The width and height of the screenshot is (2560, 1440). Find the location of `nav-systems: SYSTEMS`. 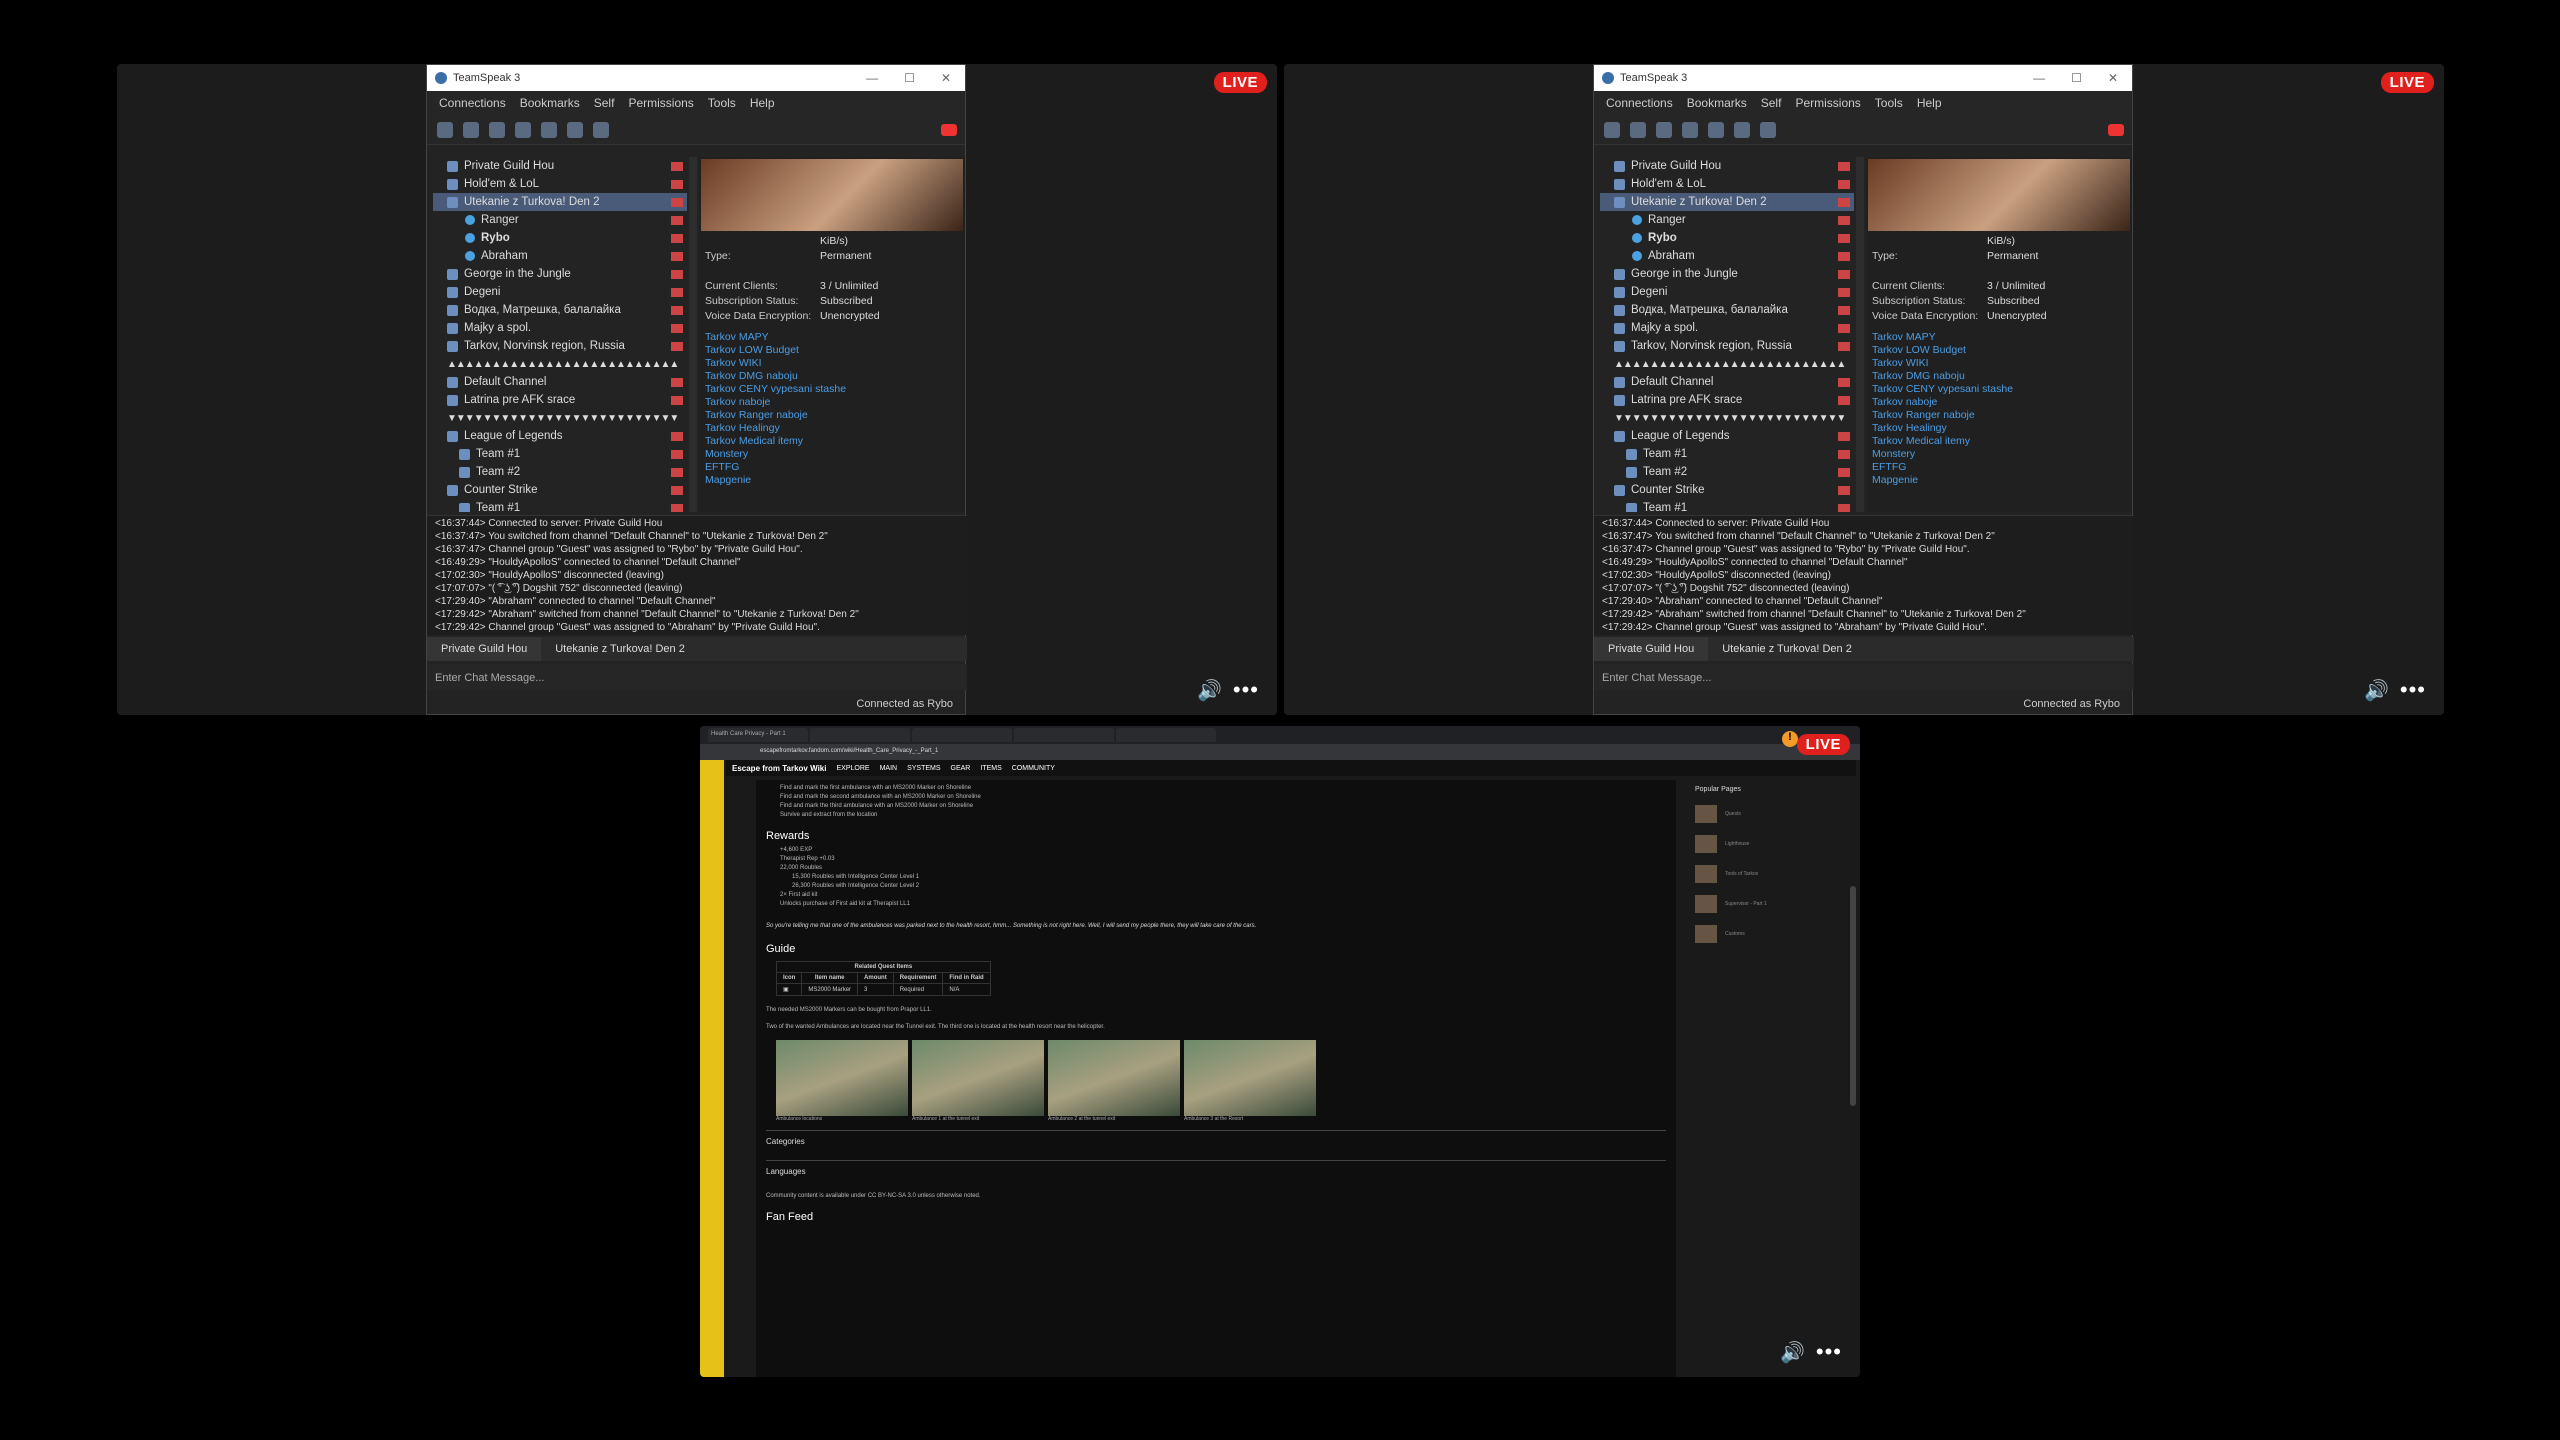

nav-systems: SYSTEMS is located at coordinates (923, 768).